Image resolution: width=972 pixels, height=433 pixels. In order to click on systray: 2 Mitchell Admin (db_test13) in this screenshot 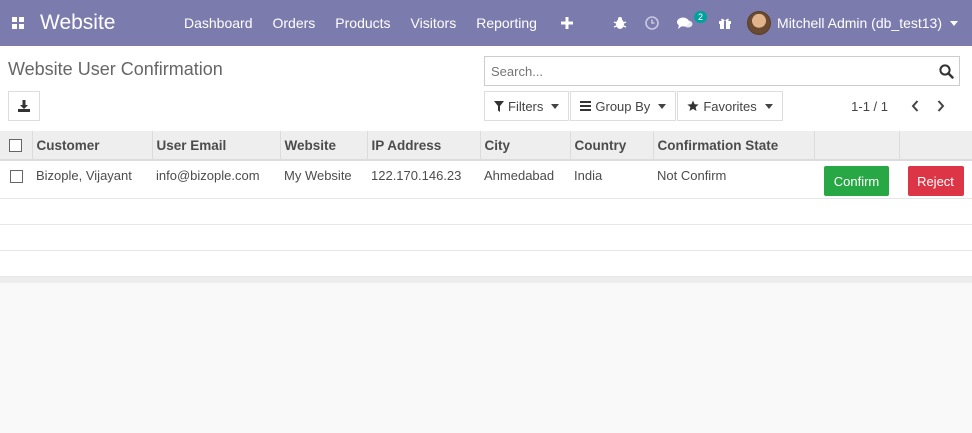, I will do `click(788, 23)`.